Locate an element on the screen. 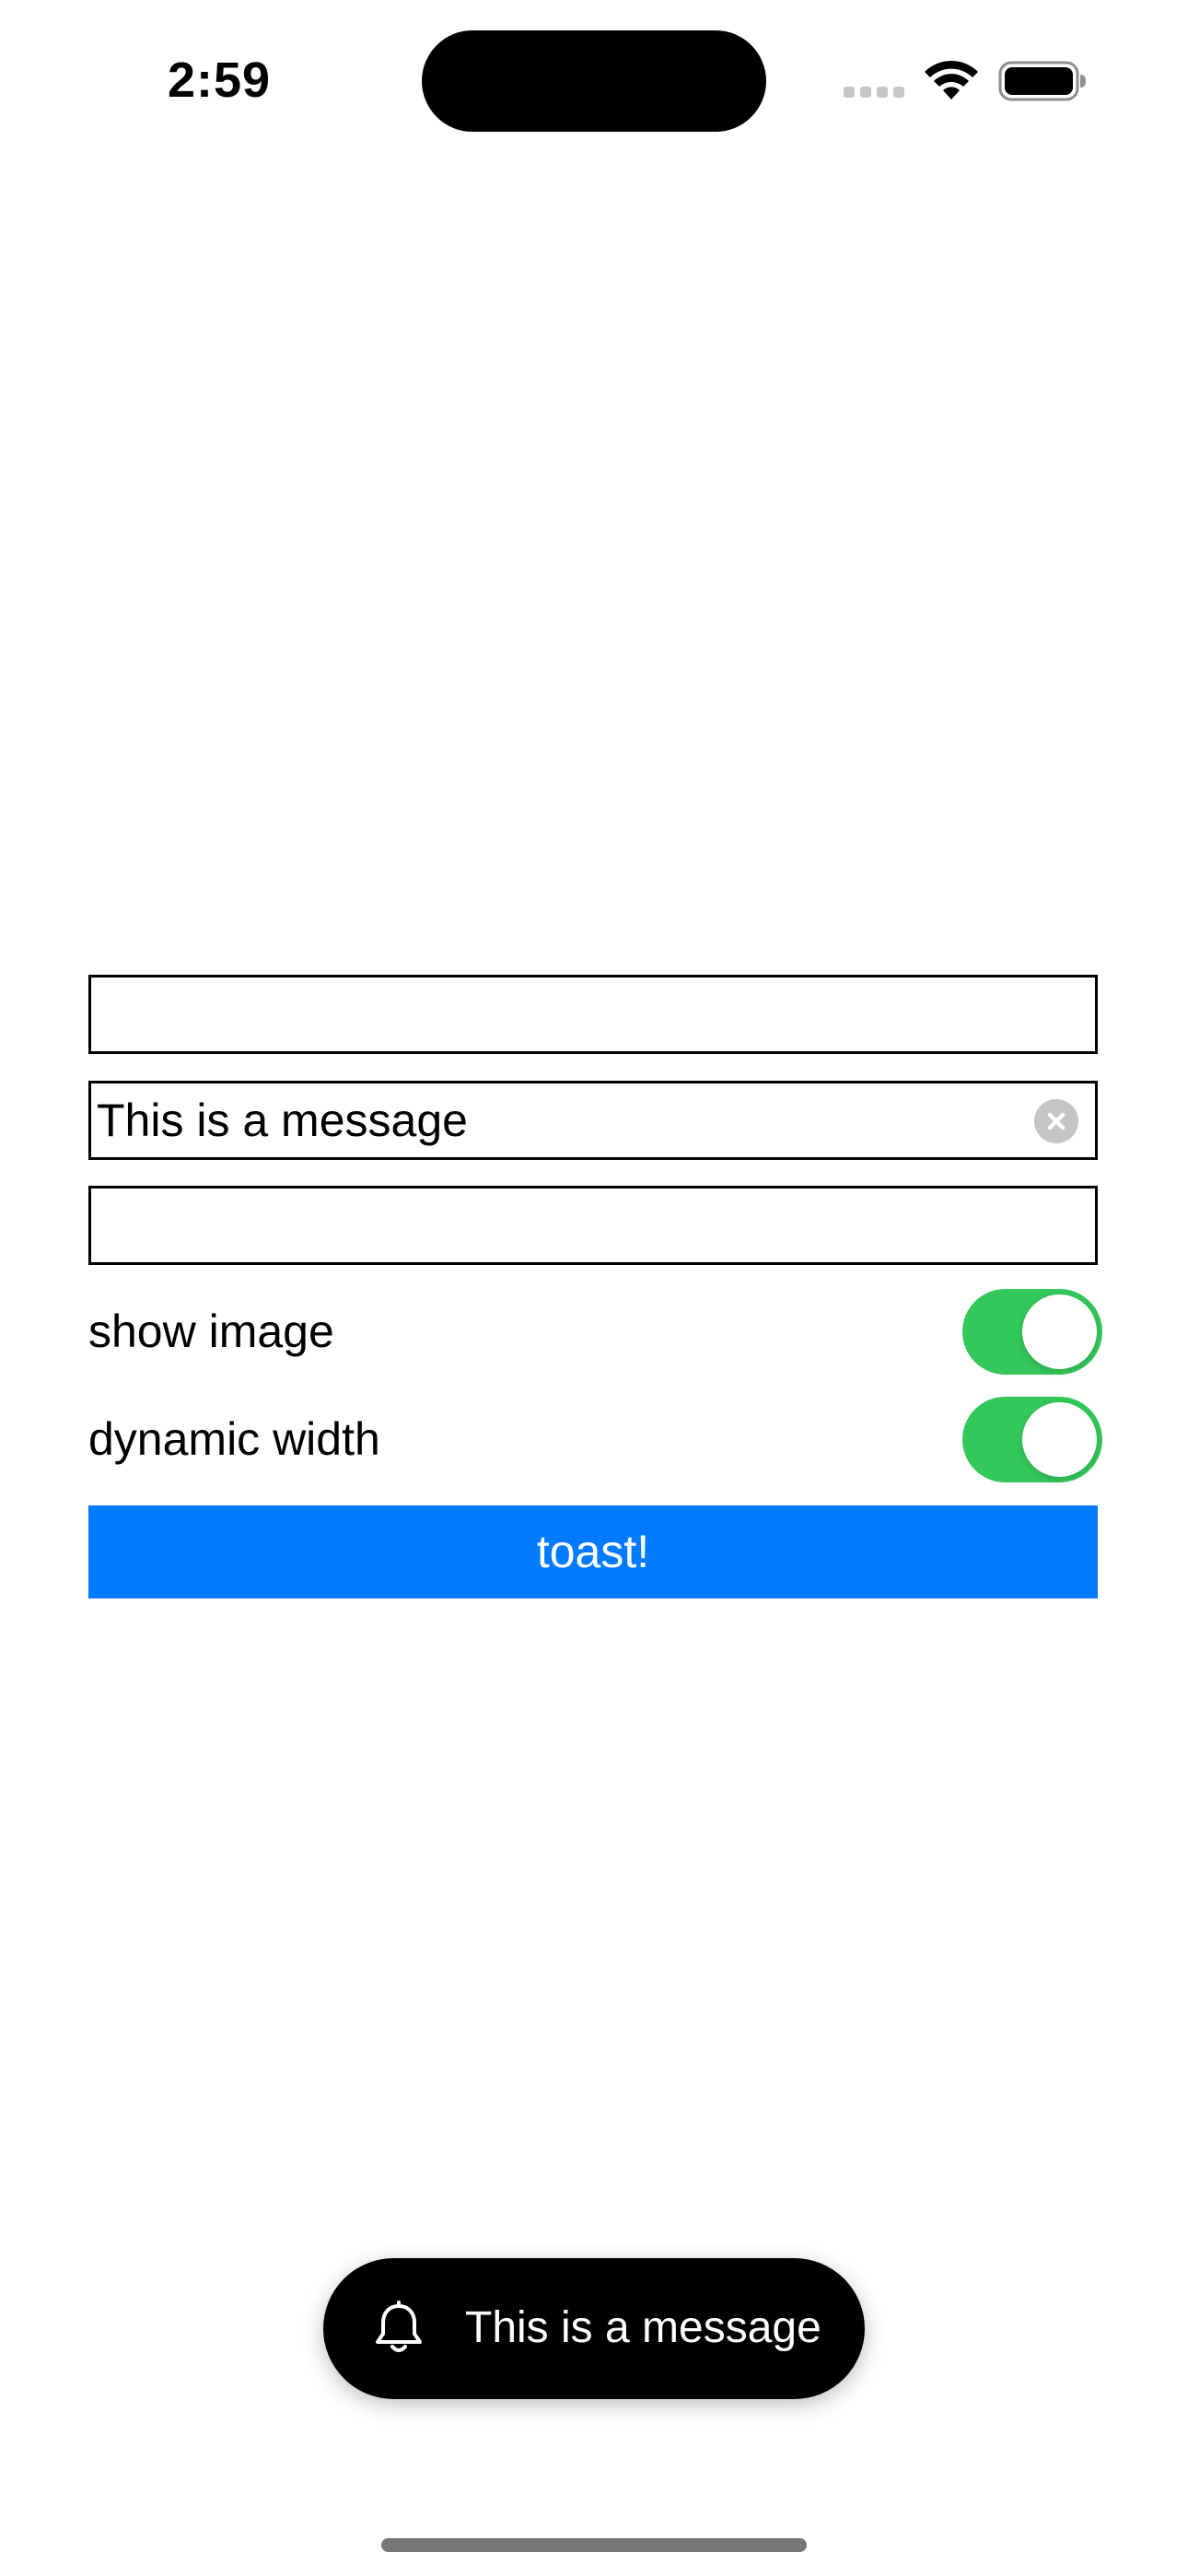 This screenshot has width=1188, height=2576. message-input is located at coordinates (593, 1120).